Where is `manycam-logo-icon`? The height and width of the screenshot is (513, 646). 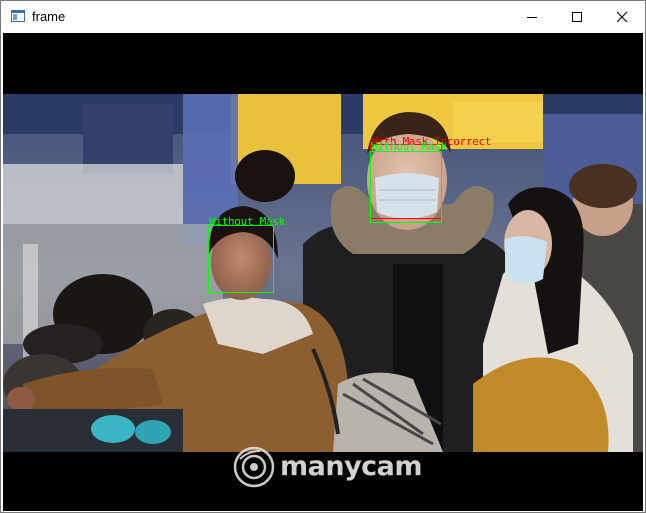
manycam-logo-icon is located at coordinates (254, 467).